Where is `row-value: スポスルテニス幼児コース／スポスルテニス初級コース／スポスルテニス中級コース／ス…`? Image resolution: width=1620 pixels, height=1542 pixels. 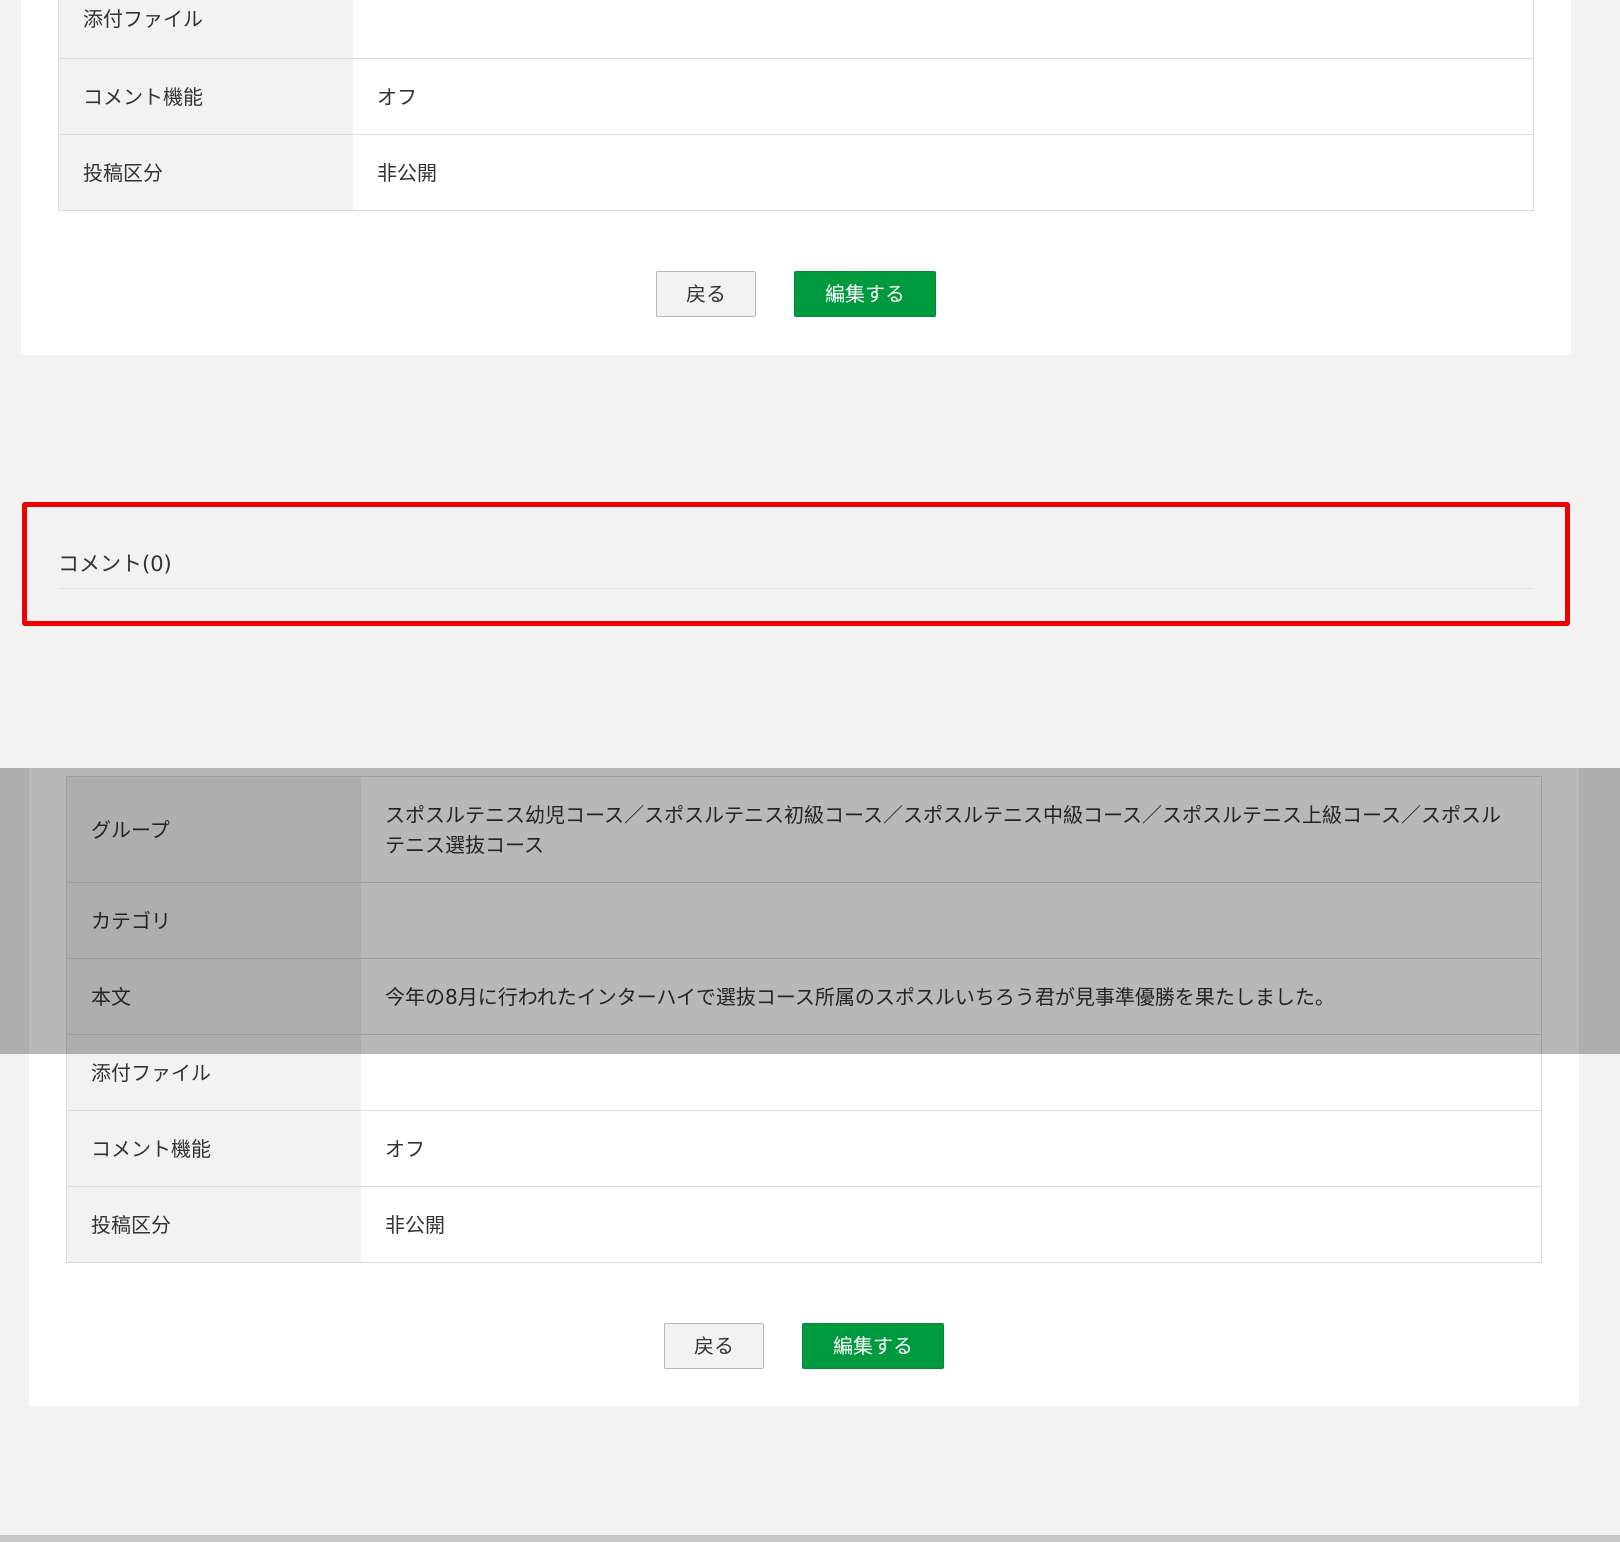
row-value: スポスルテニス幼児コース／スポスルテニス初級コース／スポスルテニス中級コース／ス… is located at coordinates (951, 829).